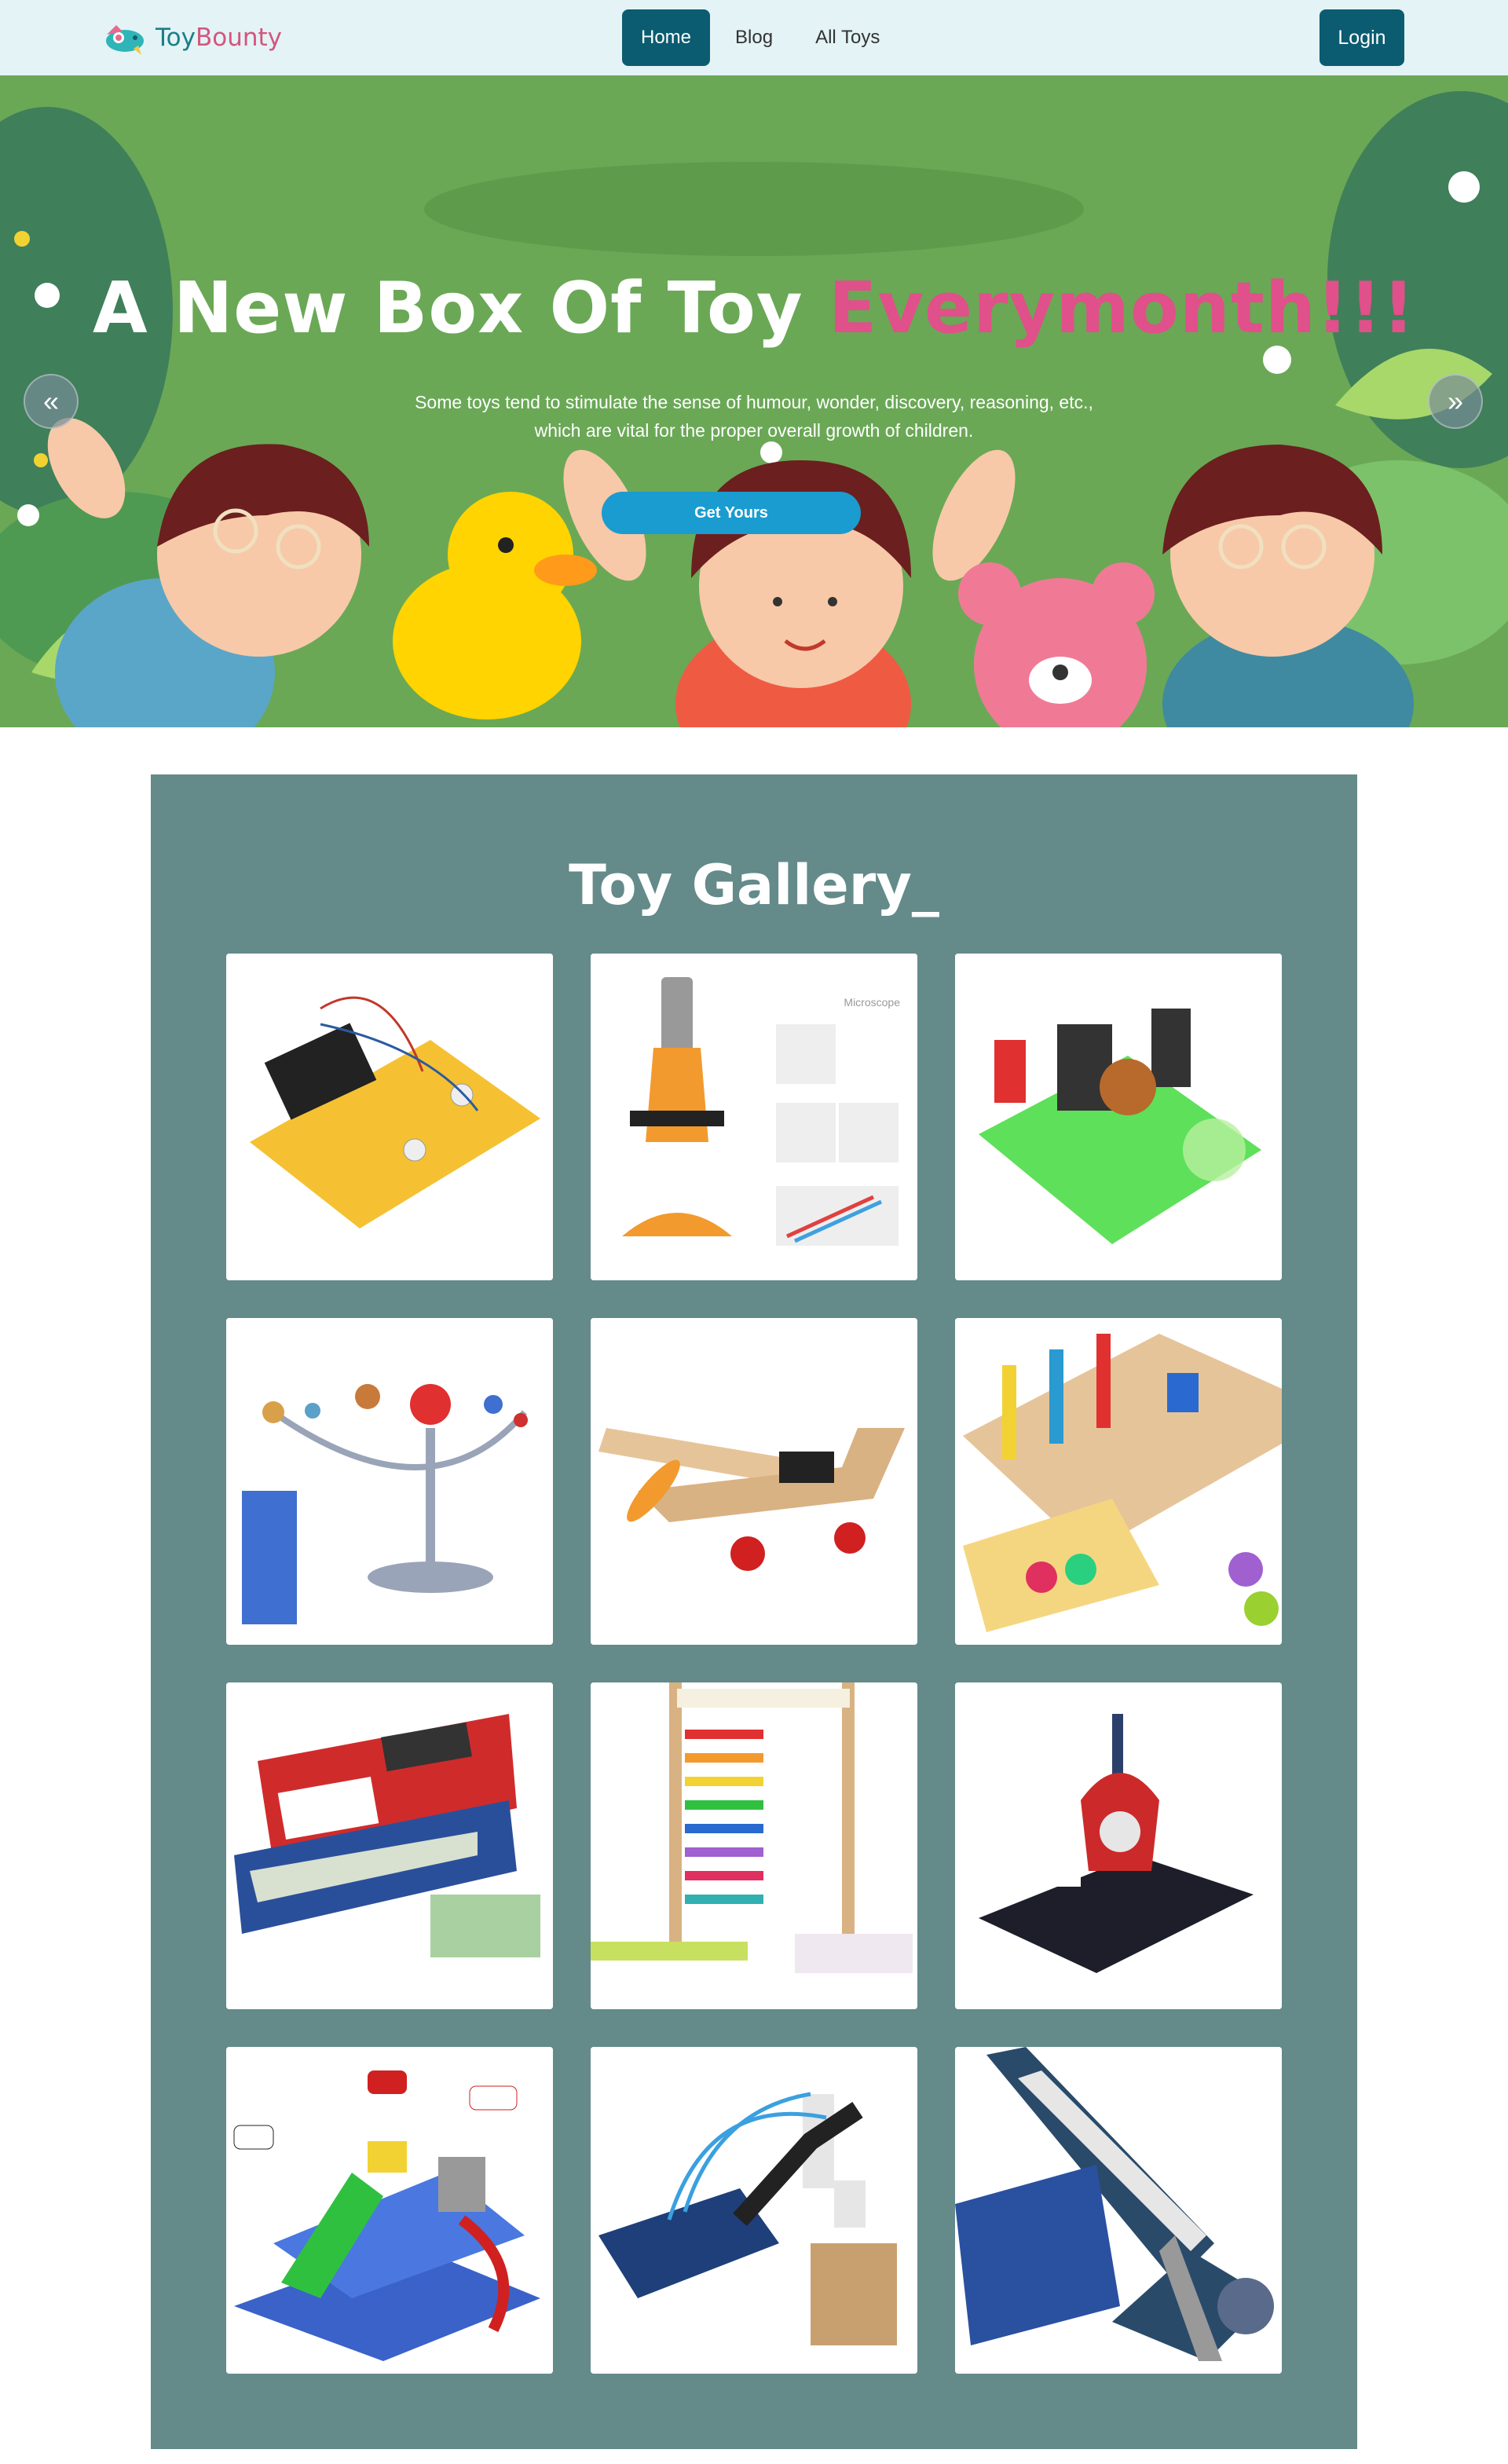 This screenshot has height=2464, width=1508. I want to click on microscope-label: Microscope, so click(872, 1002).